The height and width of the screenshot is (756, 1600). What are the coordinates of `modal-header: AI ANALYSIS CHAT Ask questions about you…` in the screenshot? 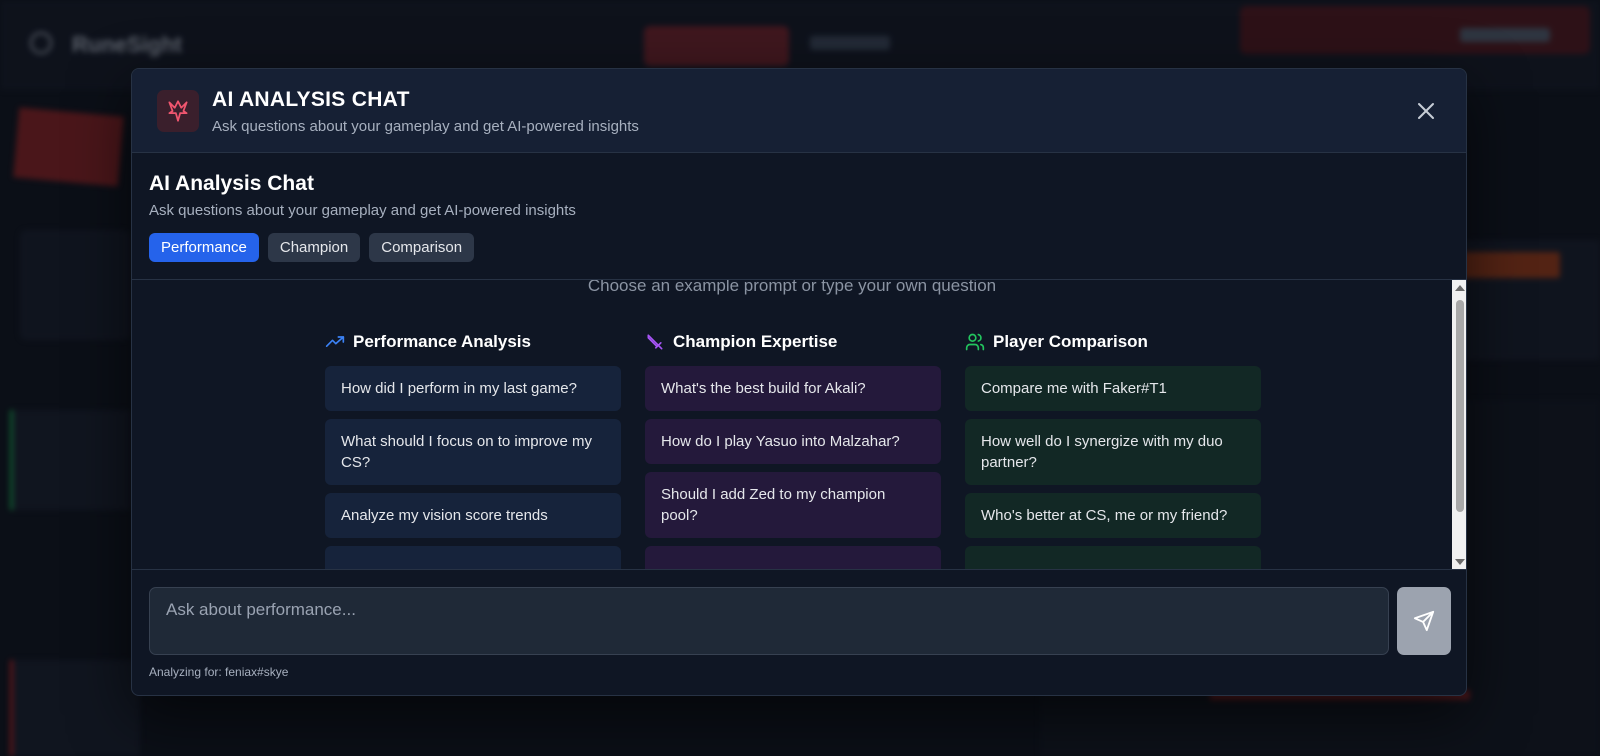 It's located at (799, 111).